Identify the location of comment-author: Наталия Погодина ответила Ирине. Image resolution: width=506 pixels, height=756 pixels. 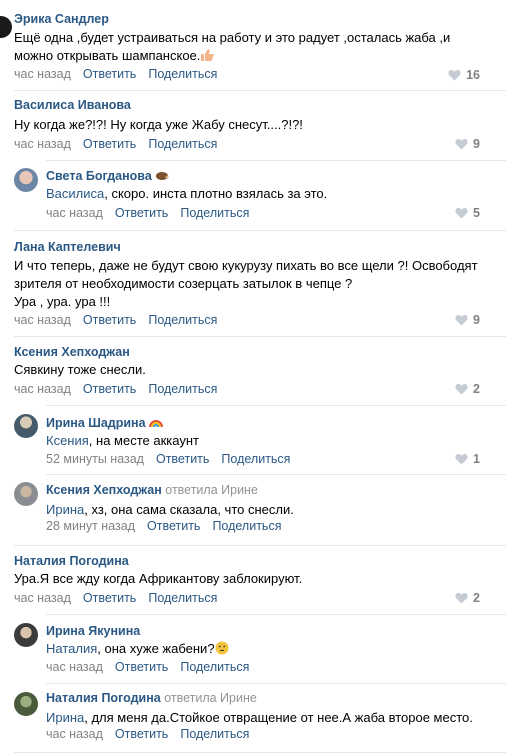
(151, 698).